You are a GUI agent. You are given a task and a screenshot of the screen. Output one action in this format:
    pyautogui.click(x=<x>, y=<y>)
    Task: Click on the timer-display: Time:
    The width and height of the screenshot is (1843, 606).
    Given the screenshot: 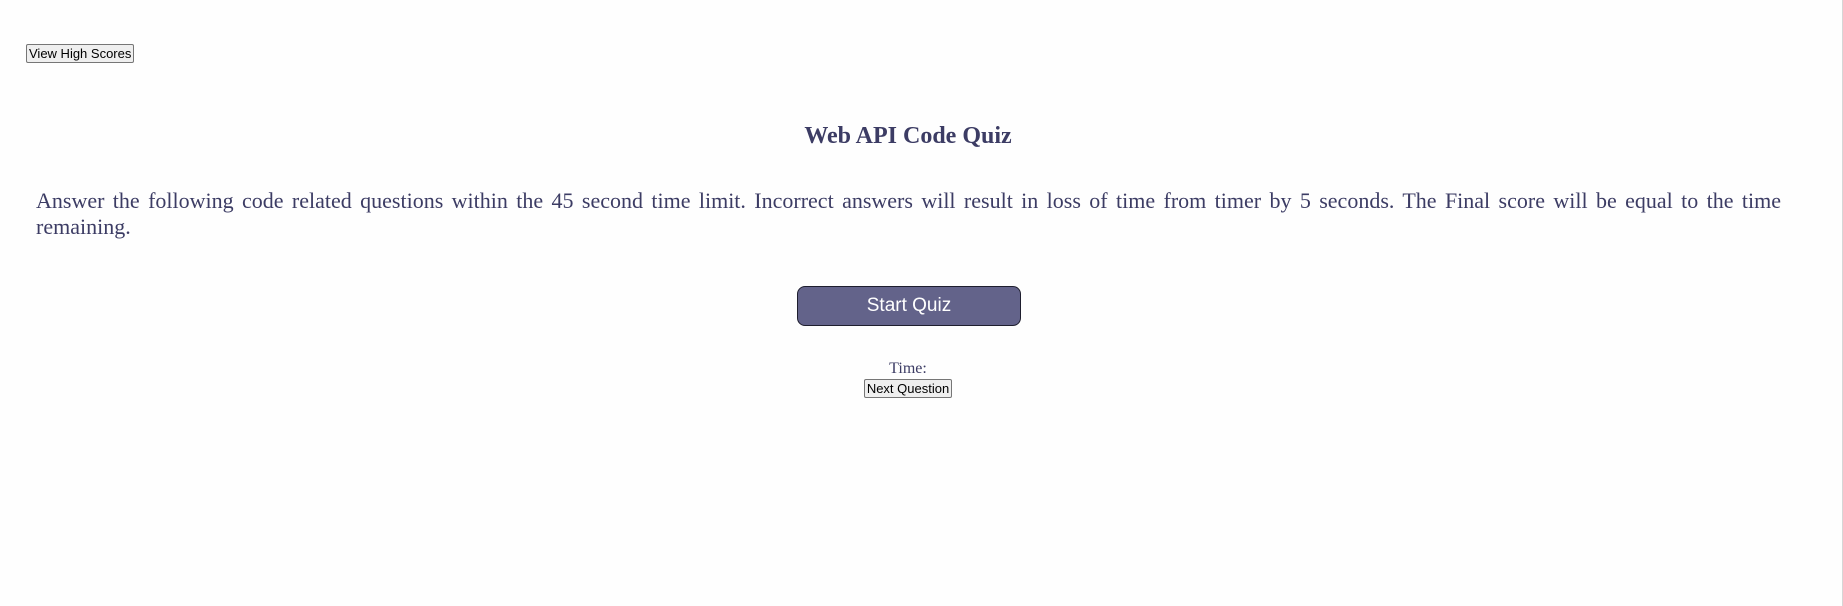 What is the action you would take?
    pyautogui.click(x=908, y=369)
    